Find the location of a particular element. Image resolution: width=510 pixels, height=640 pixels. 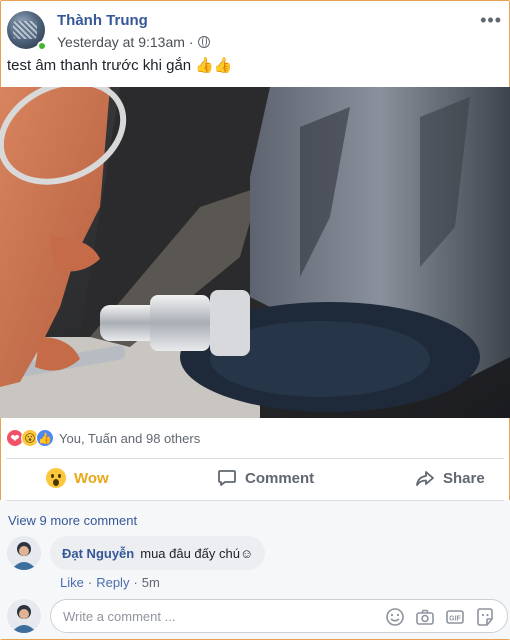

reaction-summary: ❤ 😮 👍 You, Tuấn and 98 others is located at coordinates (103, 438).